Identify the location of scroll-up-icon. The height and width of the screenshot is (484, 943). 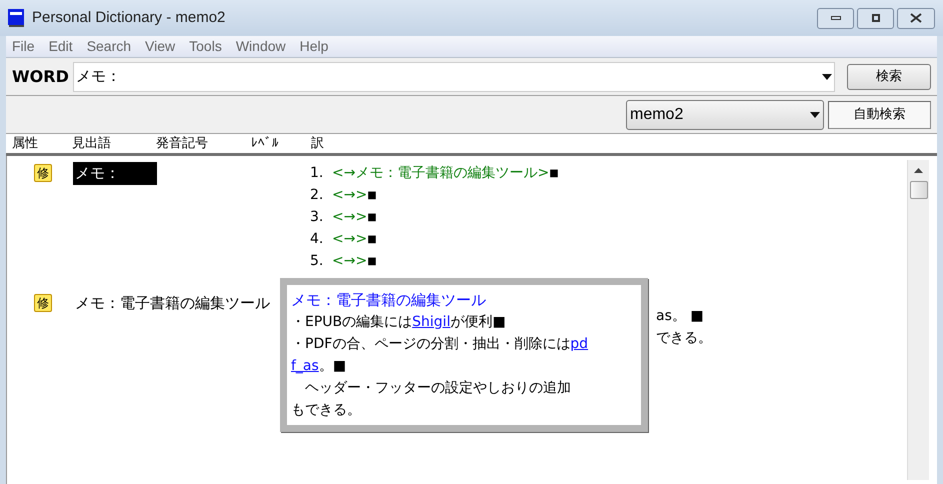
(918, 170).